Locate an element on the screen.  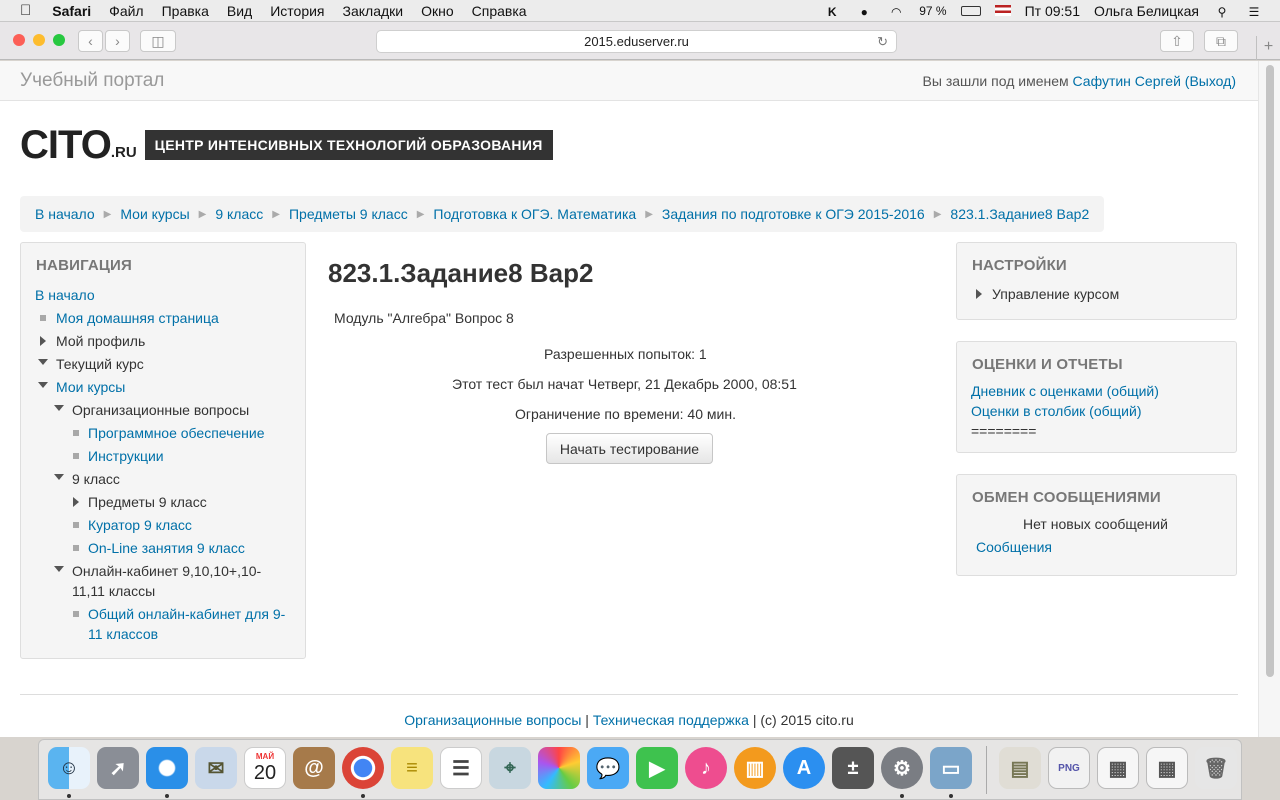
nav-subjects9: Предметы 9 класс is located at coordinates (147, 502).